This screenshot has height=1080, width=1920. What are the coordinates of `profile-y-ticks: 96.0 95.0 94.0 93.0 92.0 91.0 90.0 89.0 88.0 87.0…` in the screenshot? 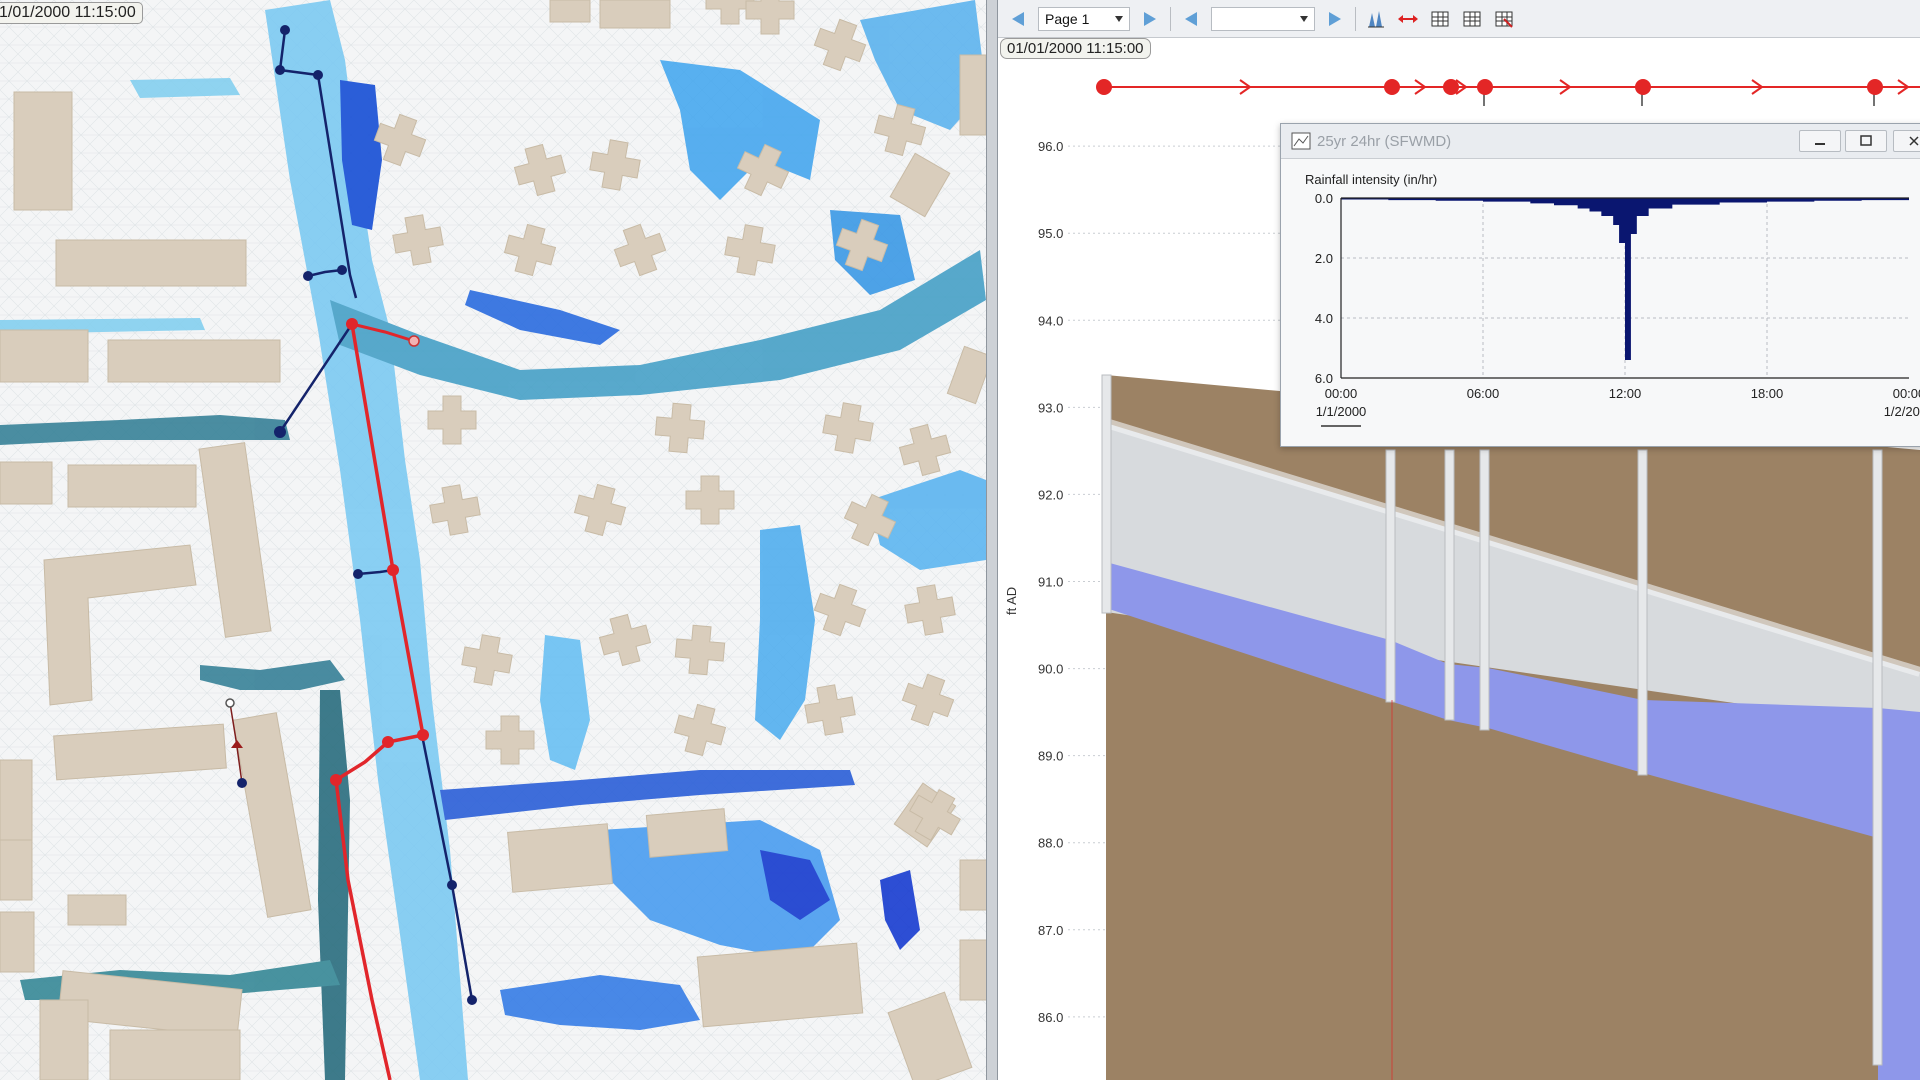 It's located at (1050, 582).